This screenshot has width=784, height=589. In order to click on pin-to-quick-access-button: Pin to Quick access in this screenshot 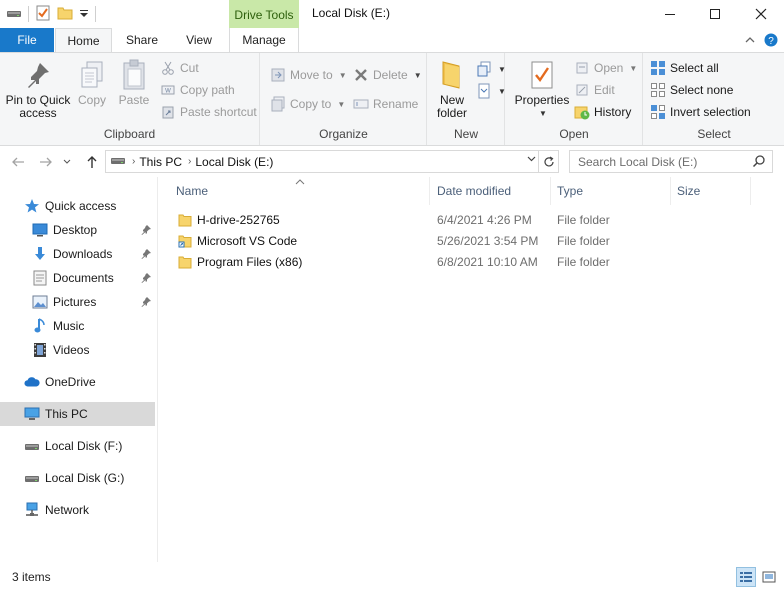, I will do `click(38, 89)`.